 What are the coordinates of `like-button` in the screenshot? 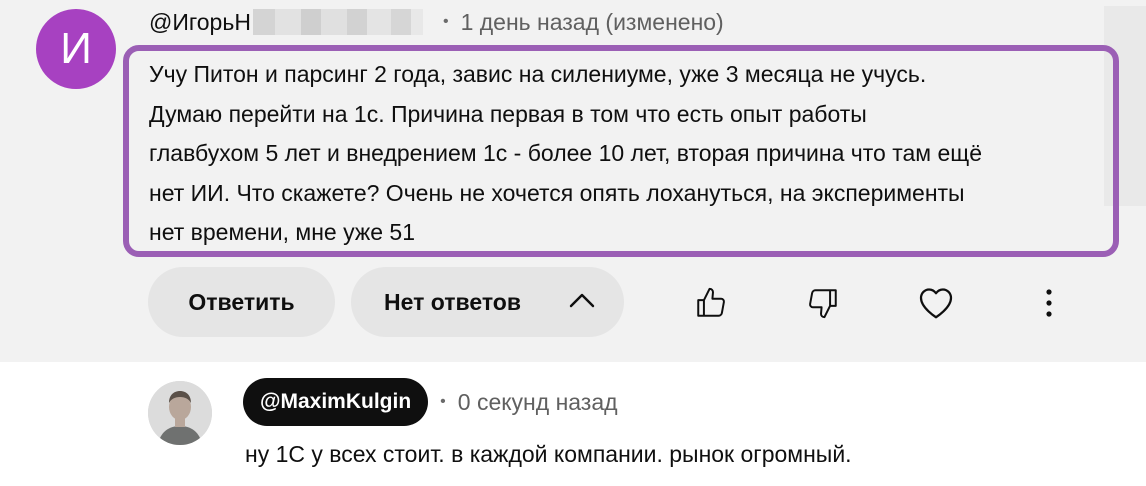 It's located at (711, 303).